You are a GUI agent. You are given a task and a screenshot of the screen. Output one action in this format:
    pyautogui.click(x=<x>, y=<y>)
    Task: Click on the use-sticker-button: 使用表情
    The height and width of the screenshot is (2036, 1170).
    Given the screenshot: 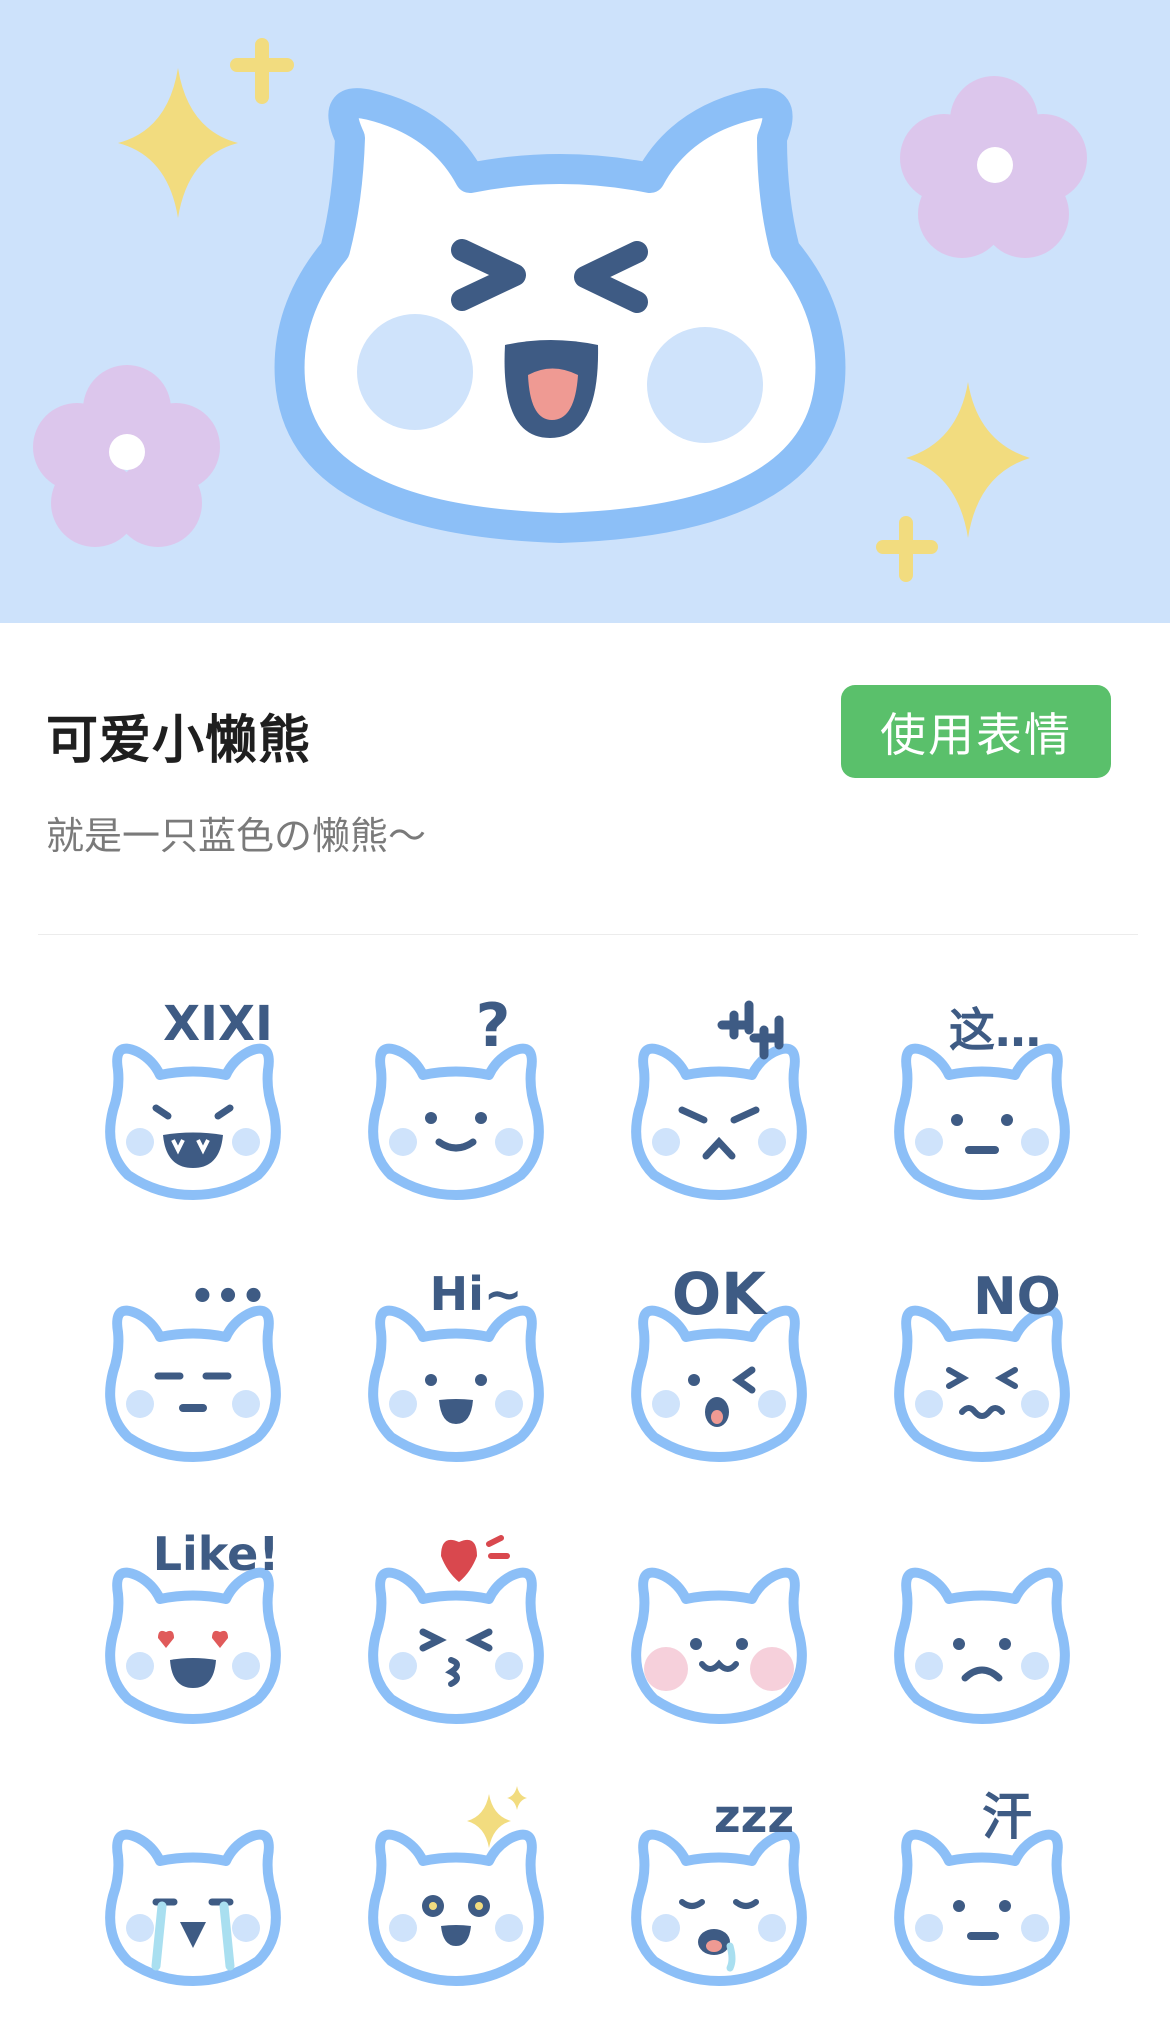 What is the action you would take?
    pyautogui.click(x=976, y=731)
    